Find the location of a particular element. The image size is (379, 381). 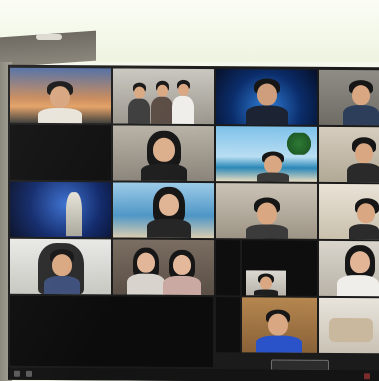

ceiling-light is located at coordinates (49, 37).